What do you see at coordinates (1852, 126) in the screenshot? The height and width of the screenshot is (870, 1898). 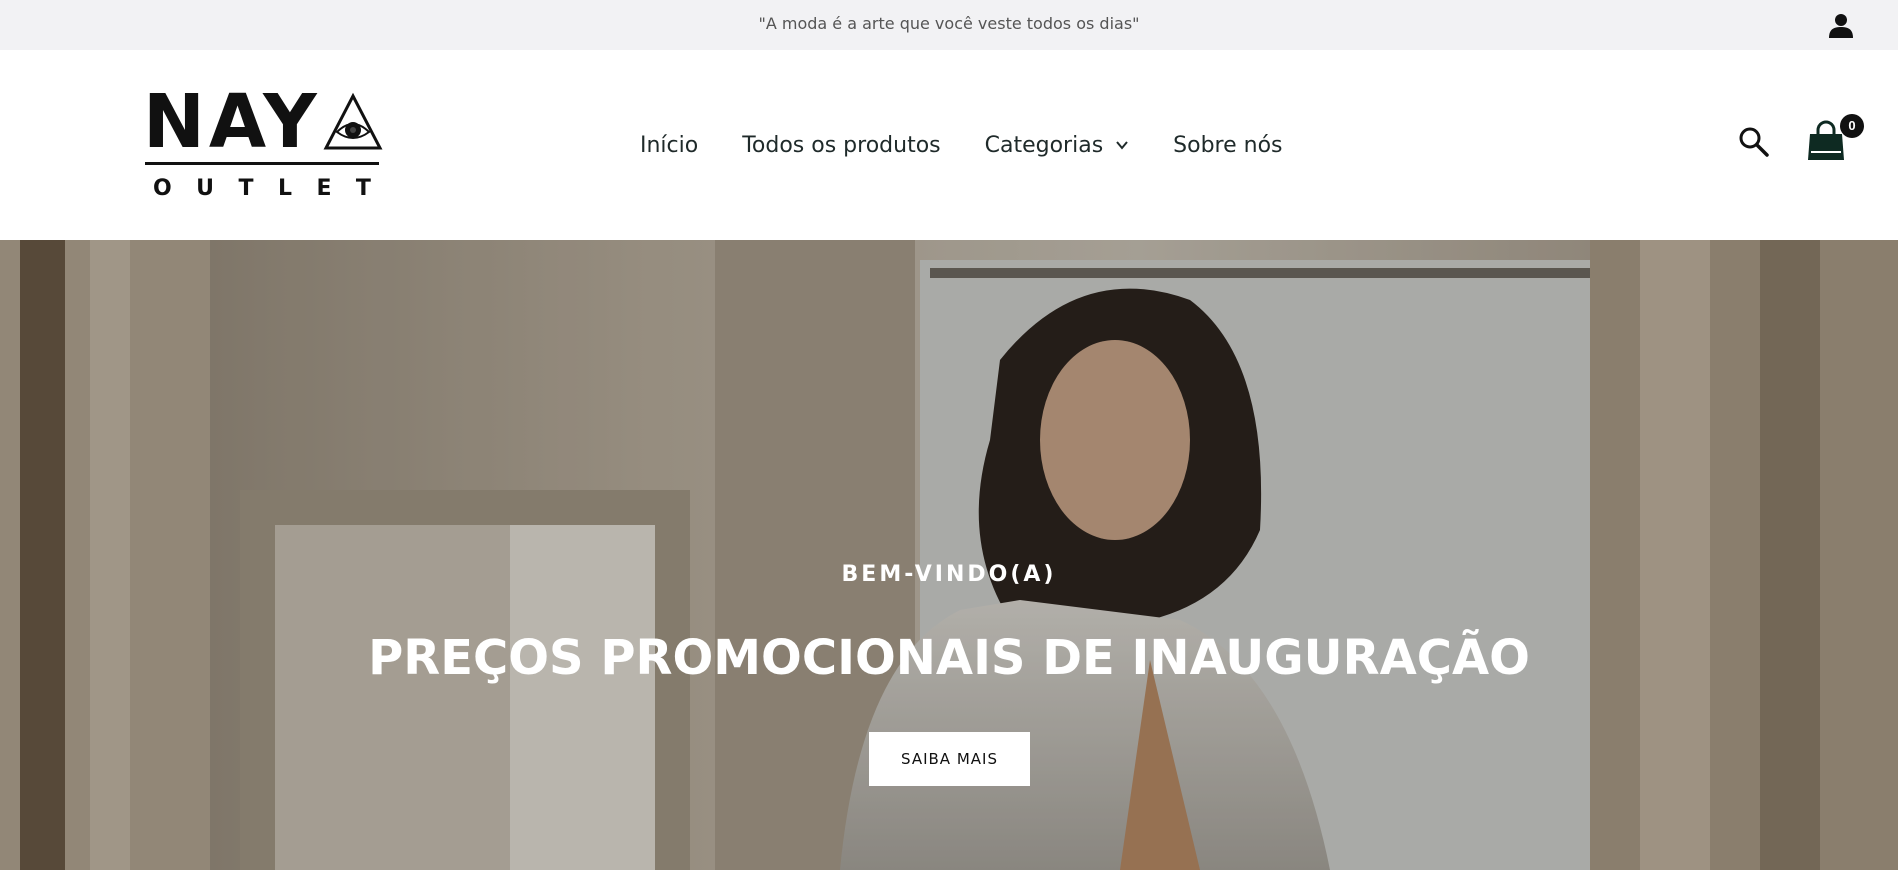 I see `cart-count-badge: 0` at bounding box center [1852, 126].